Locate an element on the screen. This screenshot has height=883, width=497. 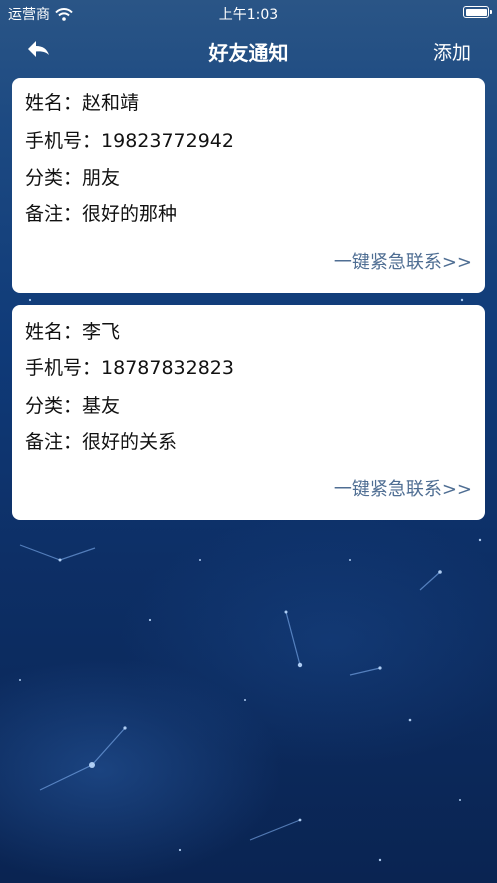
phone-value: 18787832823 is located at coordinates (167, 368).